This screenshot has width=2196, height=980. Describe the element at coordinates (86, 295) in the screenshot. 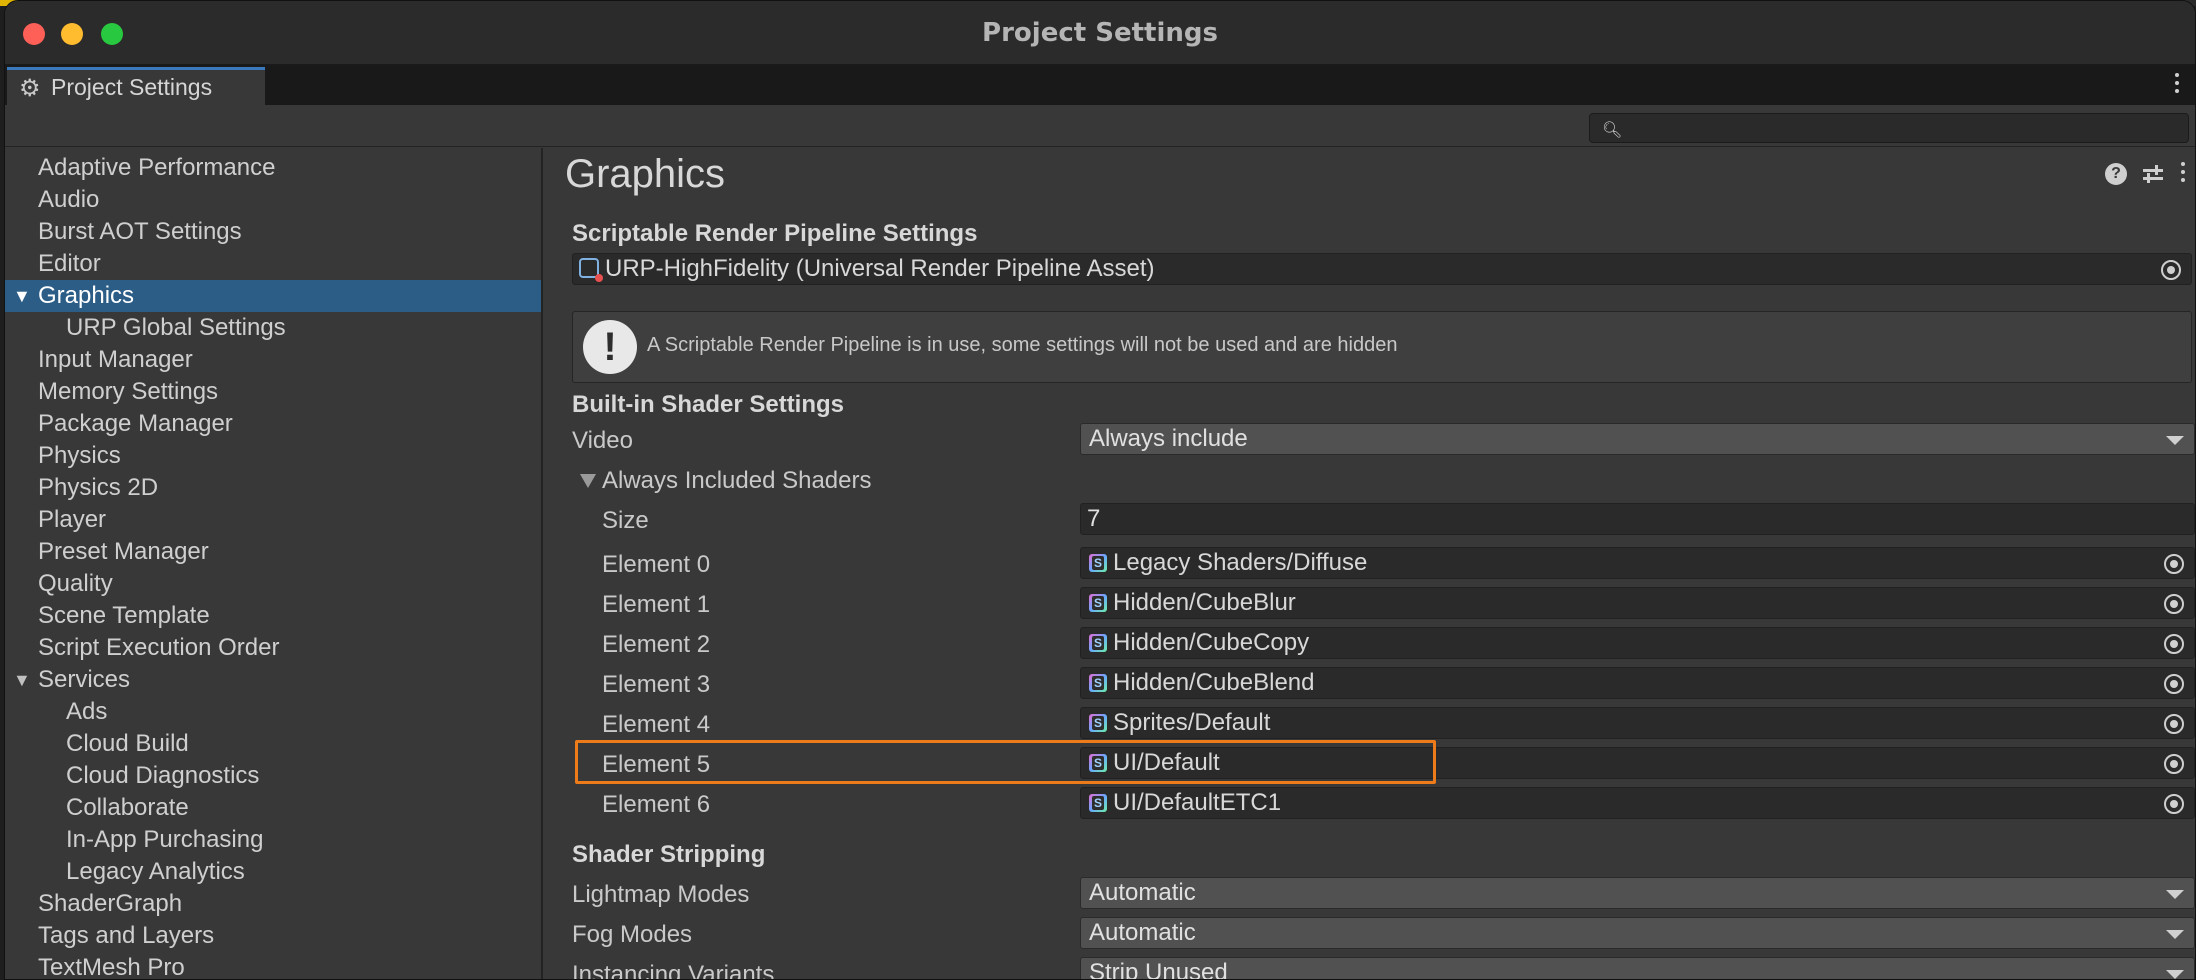

I see `sidebar-item-label: Graphics` at that location.